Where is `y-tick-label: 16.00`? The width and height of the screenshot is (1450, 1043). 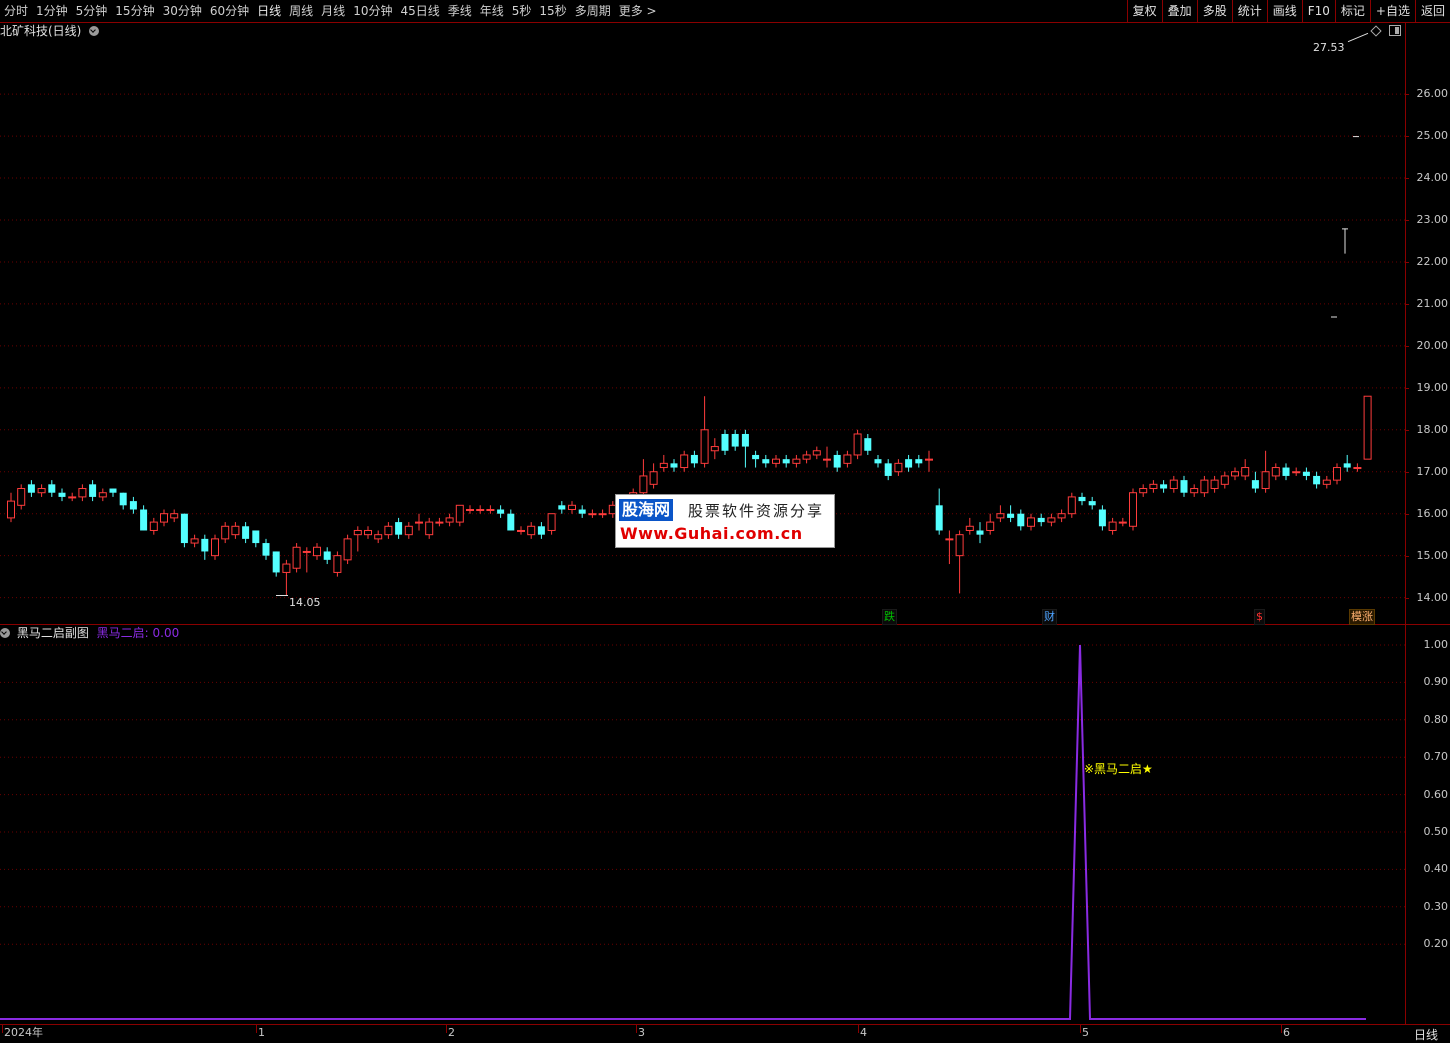 y-tick-label: 16.00 is located at coordinates (1432, 513).